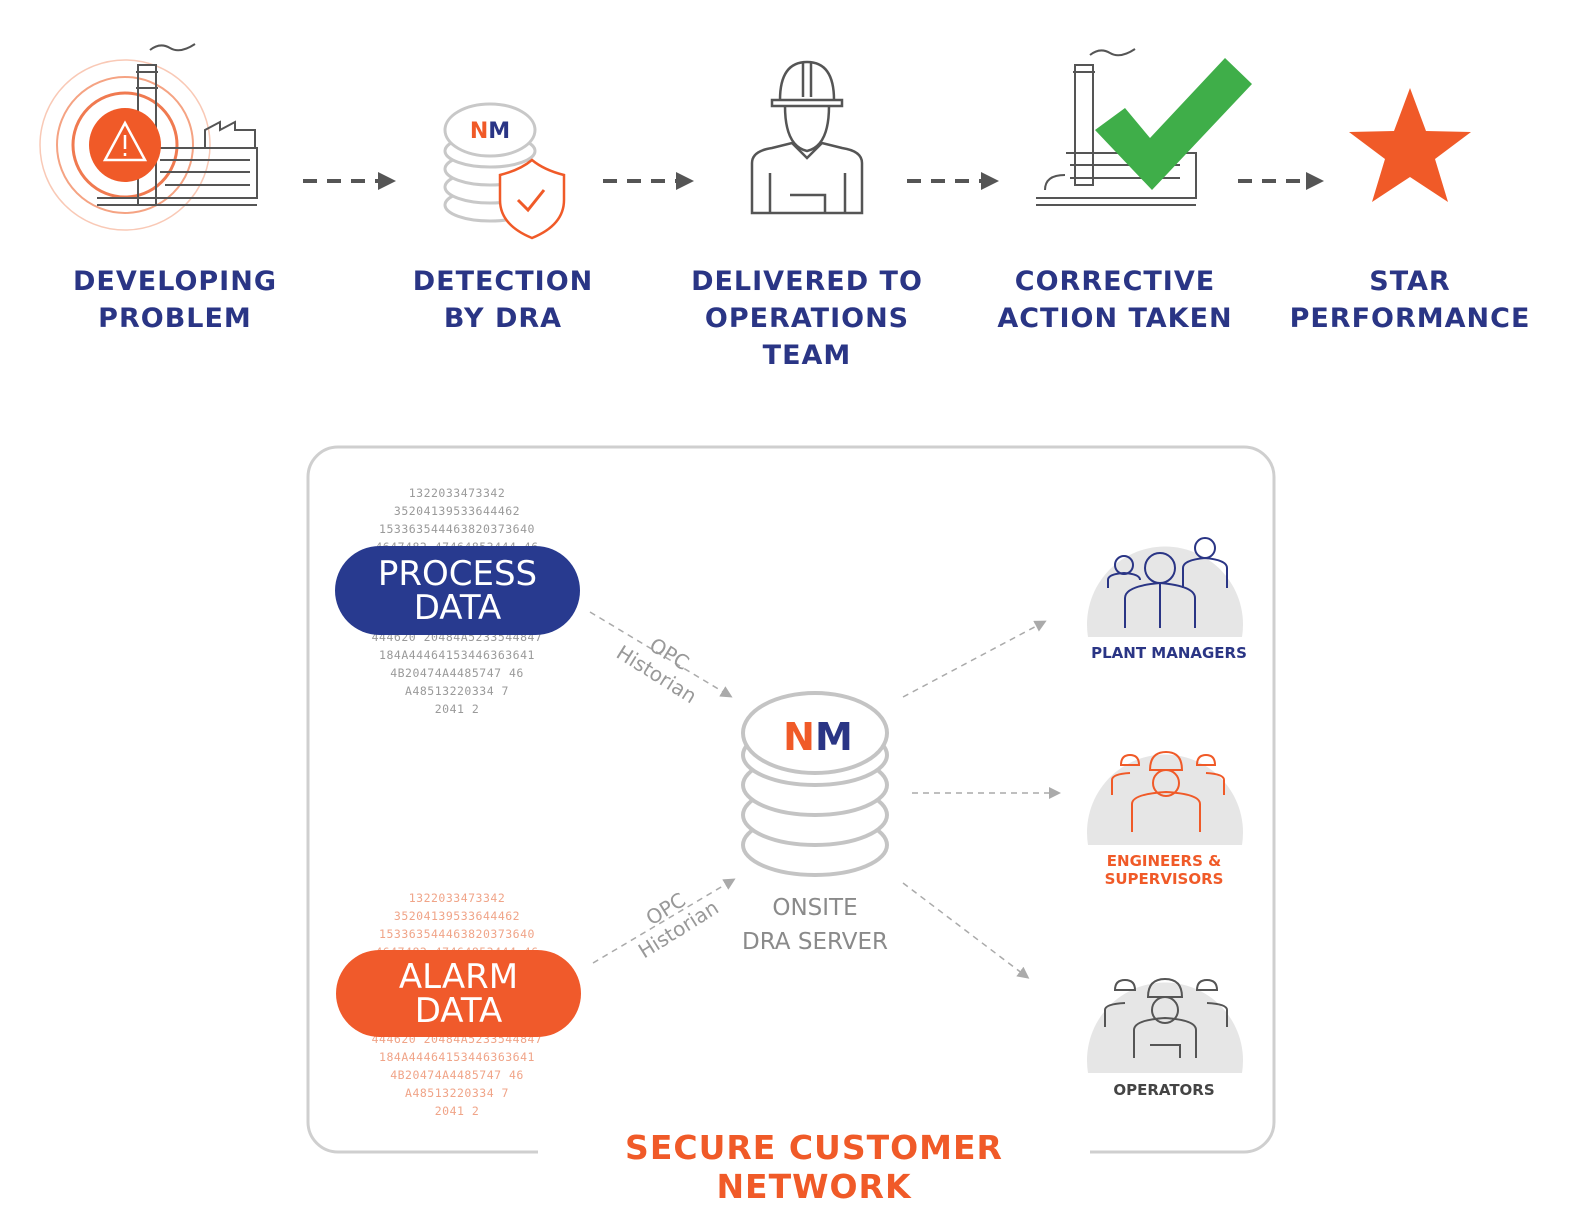 This screenshot has width=1584, height=1206. What do you see at coordinates (1165, 797) in the screenshot?
I see `engineers-supervisors-icon` at bounding box center [1165, 797].